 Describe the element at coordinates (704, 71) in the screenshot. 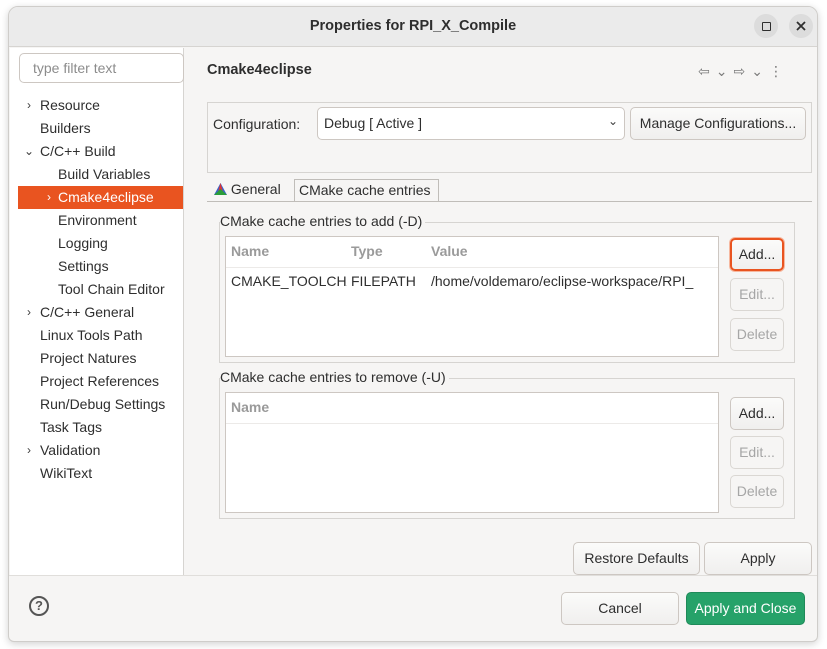

I see `back-icon: ⇦` at that location.